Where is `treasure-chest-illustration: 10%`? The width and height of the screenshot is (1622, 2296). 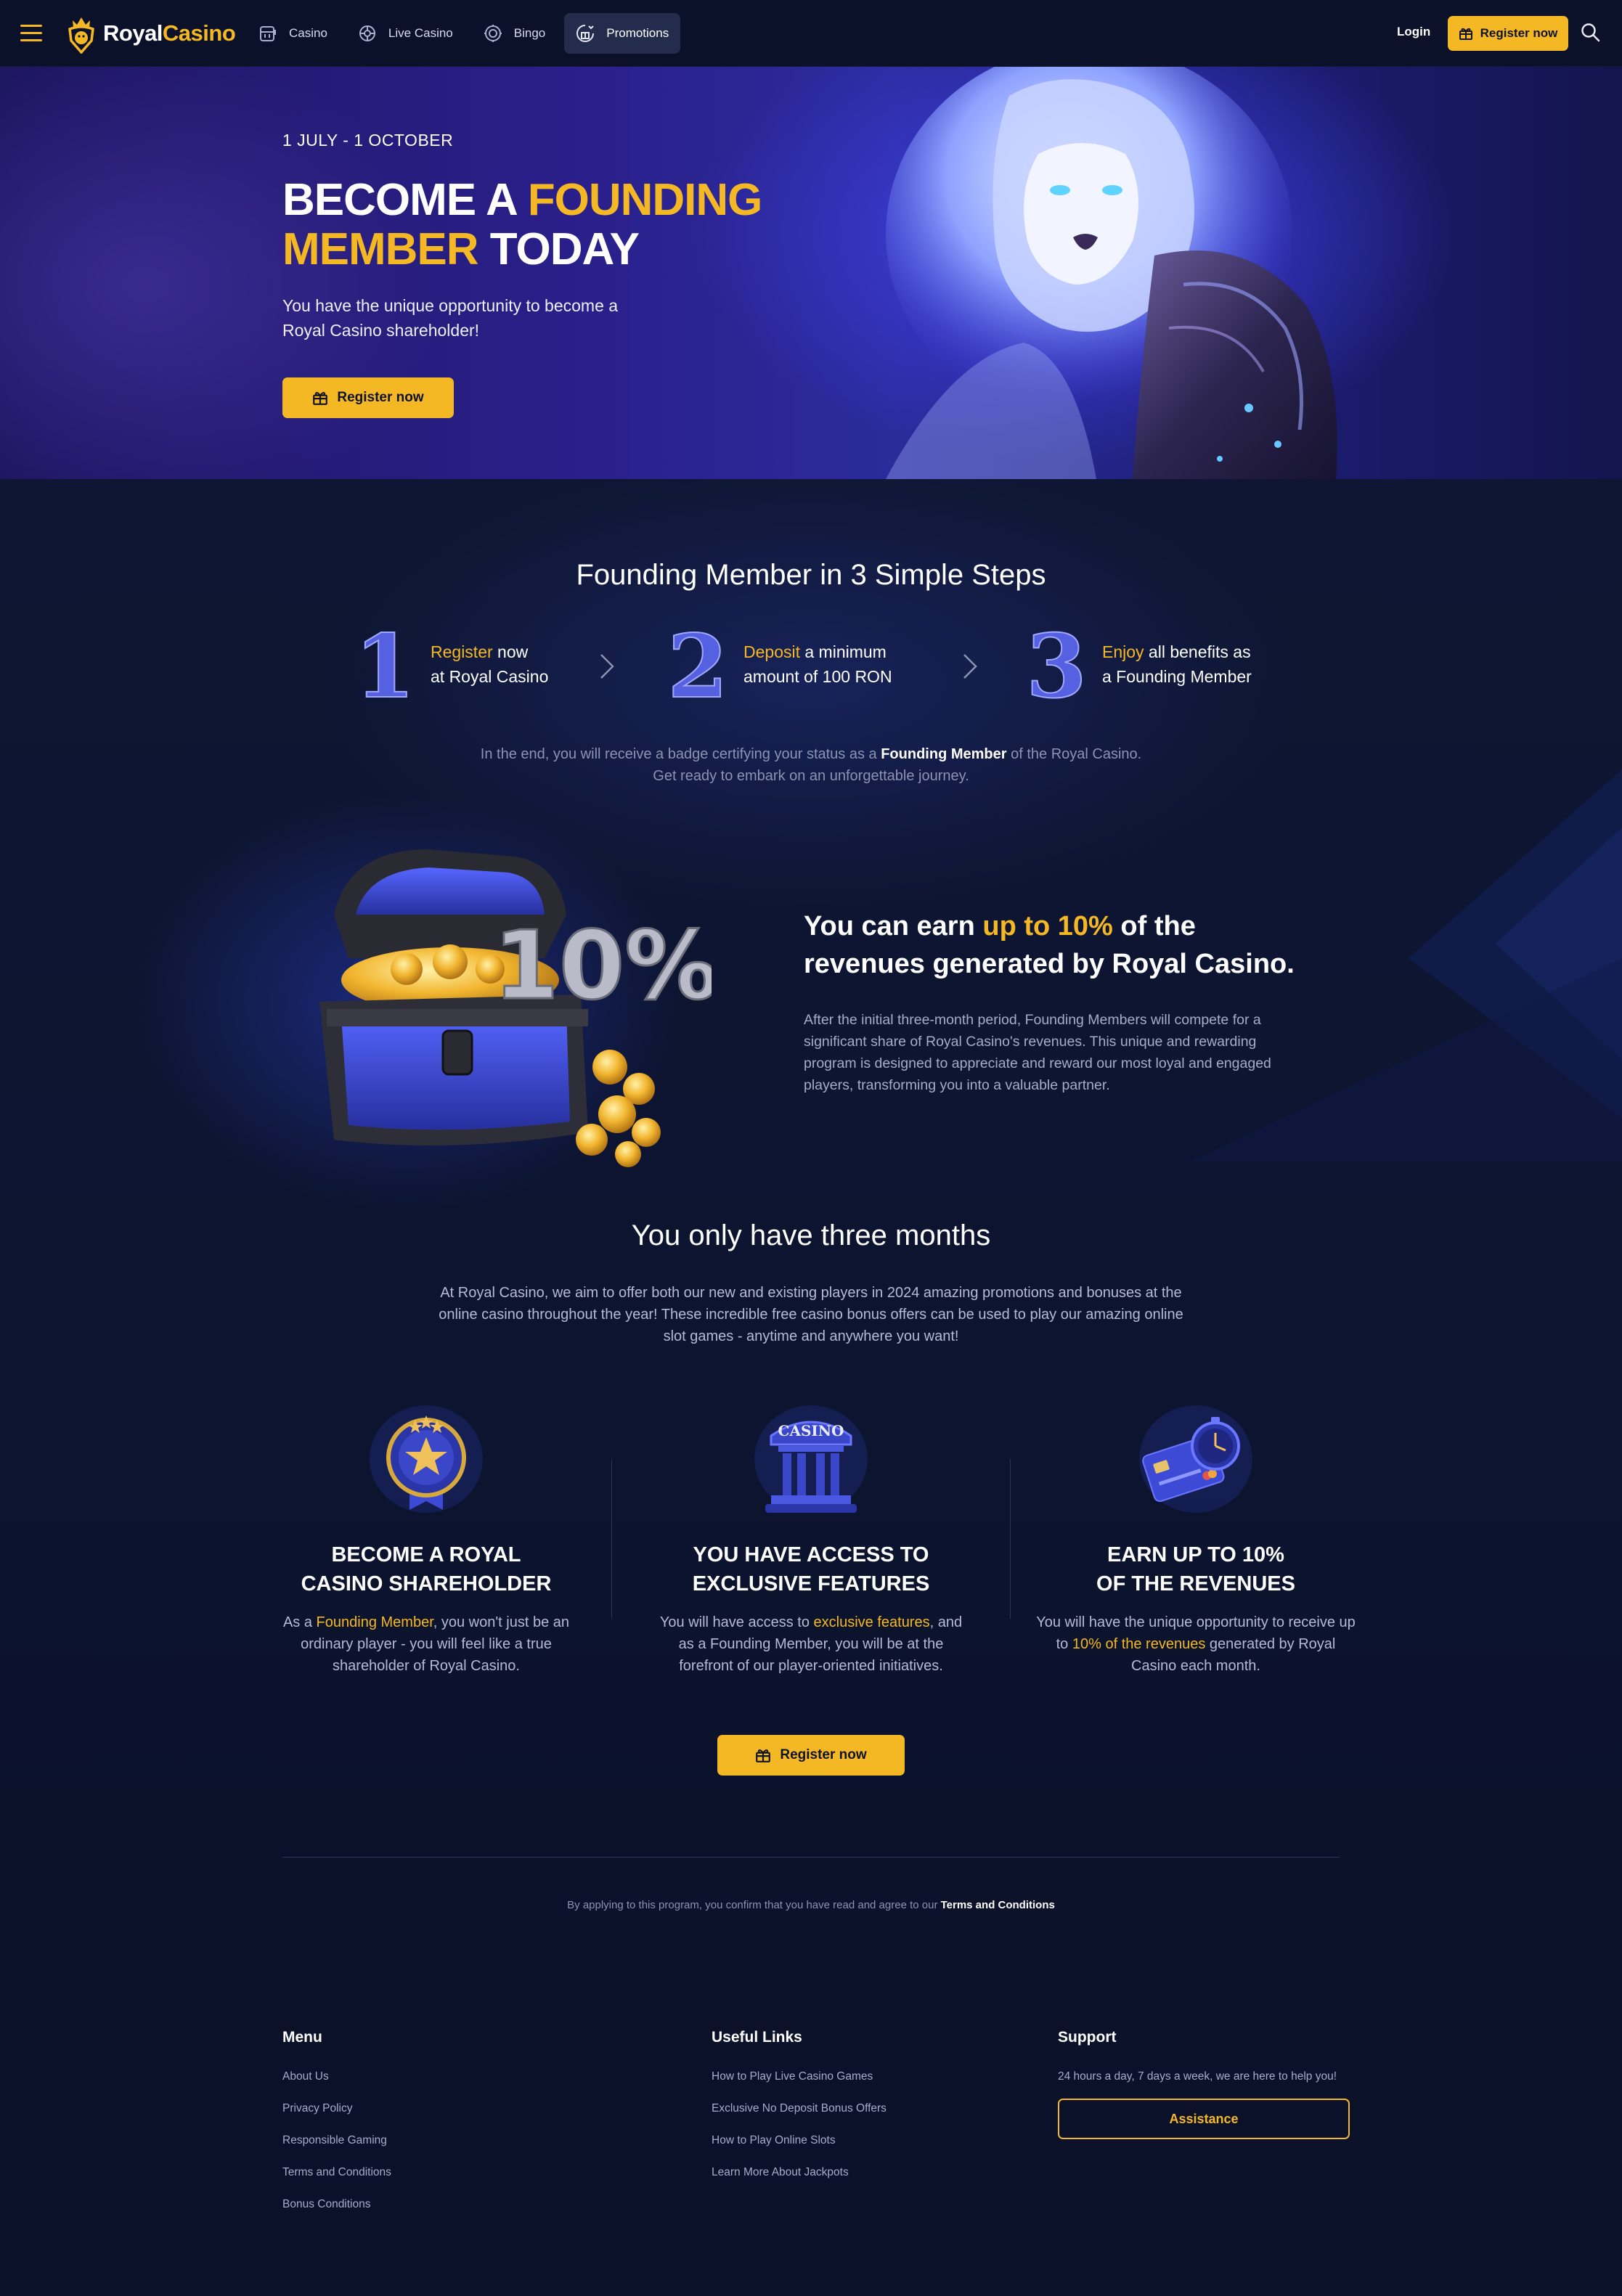 treasure-chest-illustration: 10% is located at coordinates (516, 1008).